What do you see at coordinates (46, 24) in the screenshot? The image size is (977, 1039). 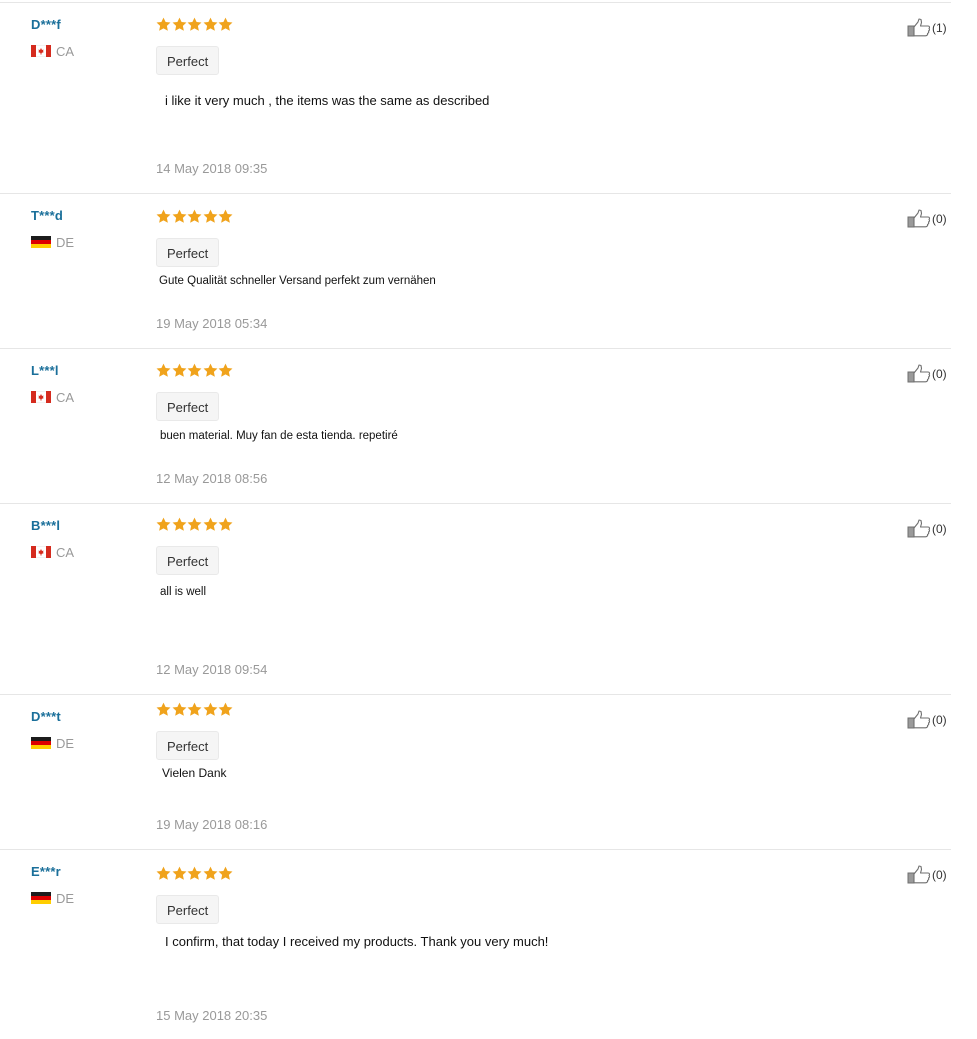 I see `reviewer-name: D***f` at bounding box center [46, 24].